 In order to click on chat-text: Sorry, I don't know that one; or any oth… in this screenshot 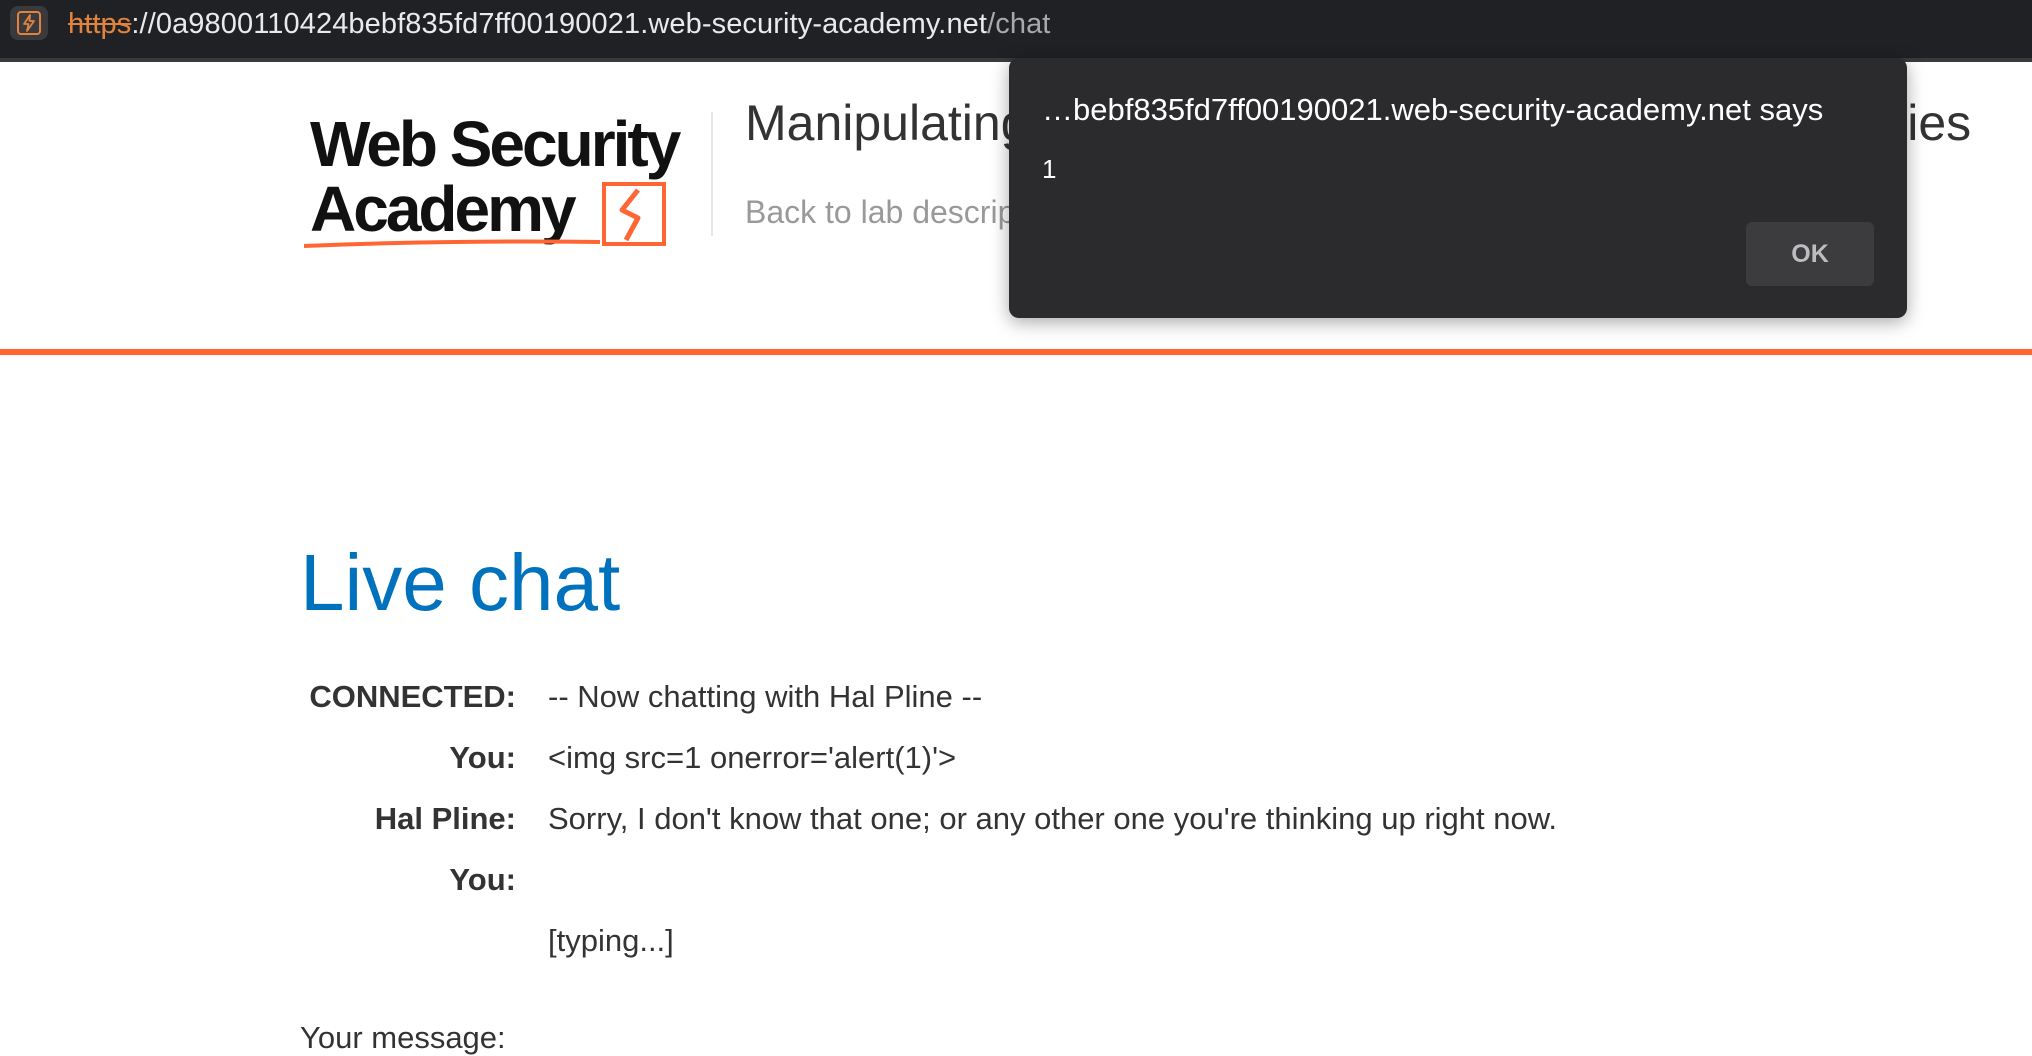, I will do `click(1053, 818)`.